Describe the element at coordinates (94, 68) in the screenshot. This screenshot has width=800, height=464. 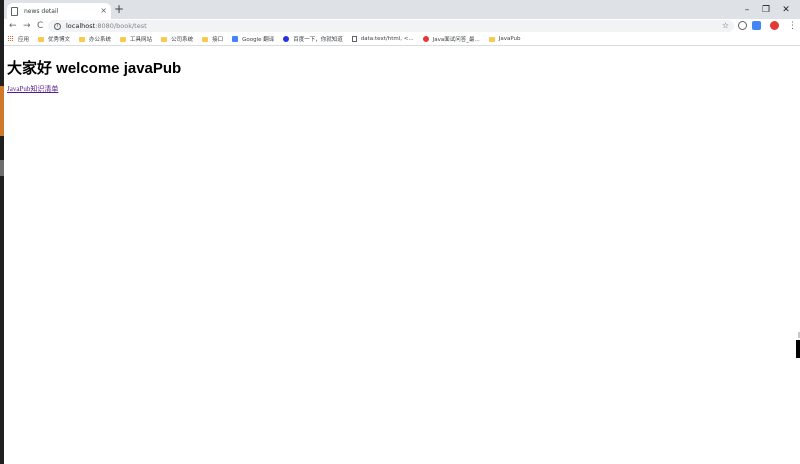
I see `page-heading: 大家好 welcome javaPub` at that location.